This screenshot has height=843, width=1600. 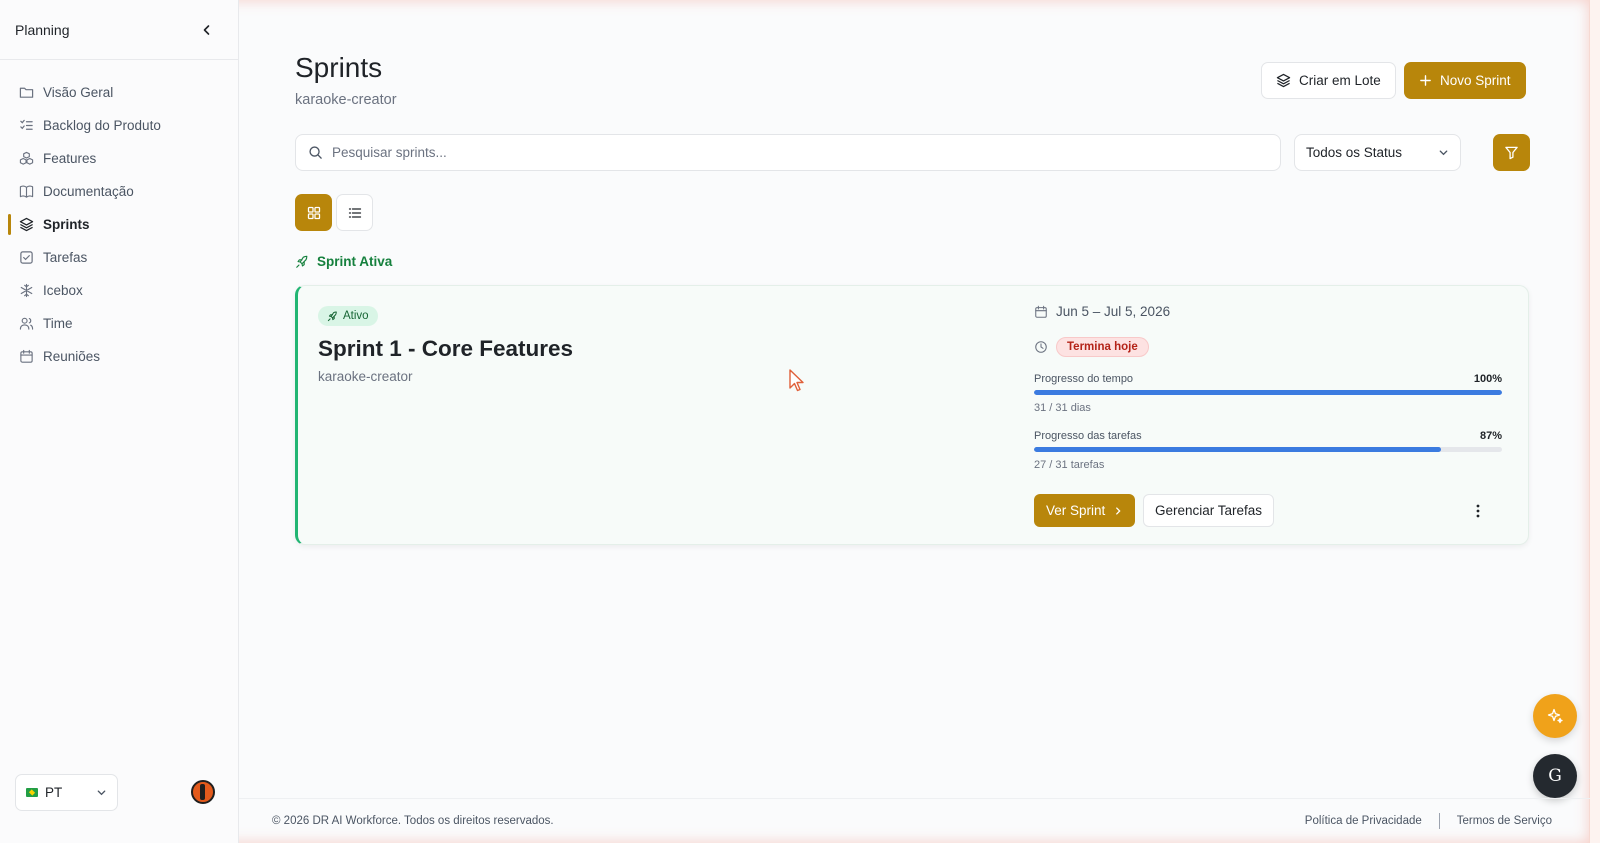 What do you see at coordinates (1487, 379) in the screenshot?
I see `time-progress-percent: 100%` at bounding box center [1487, 379].